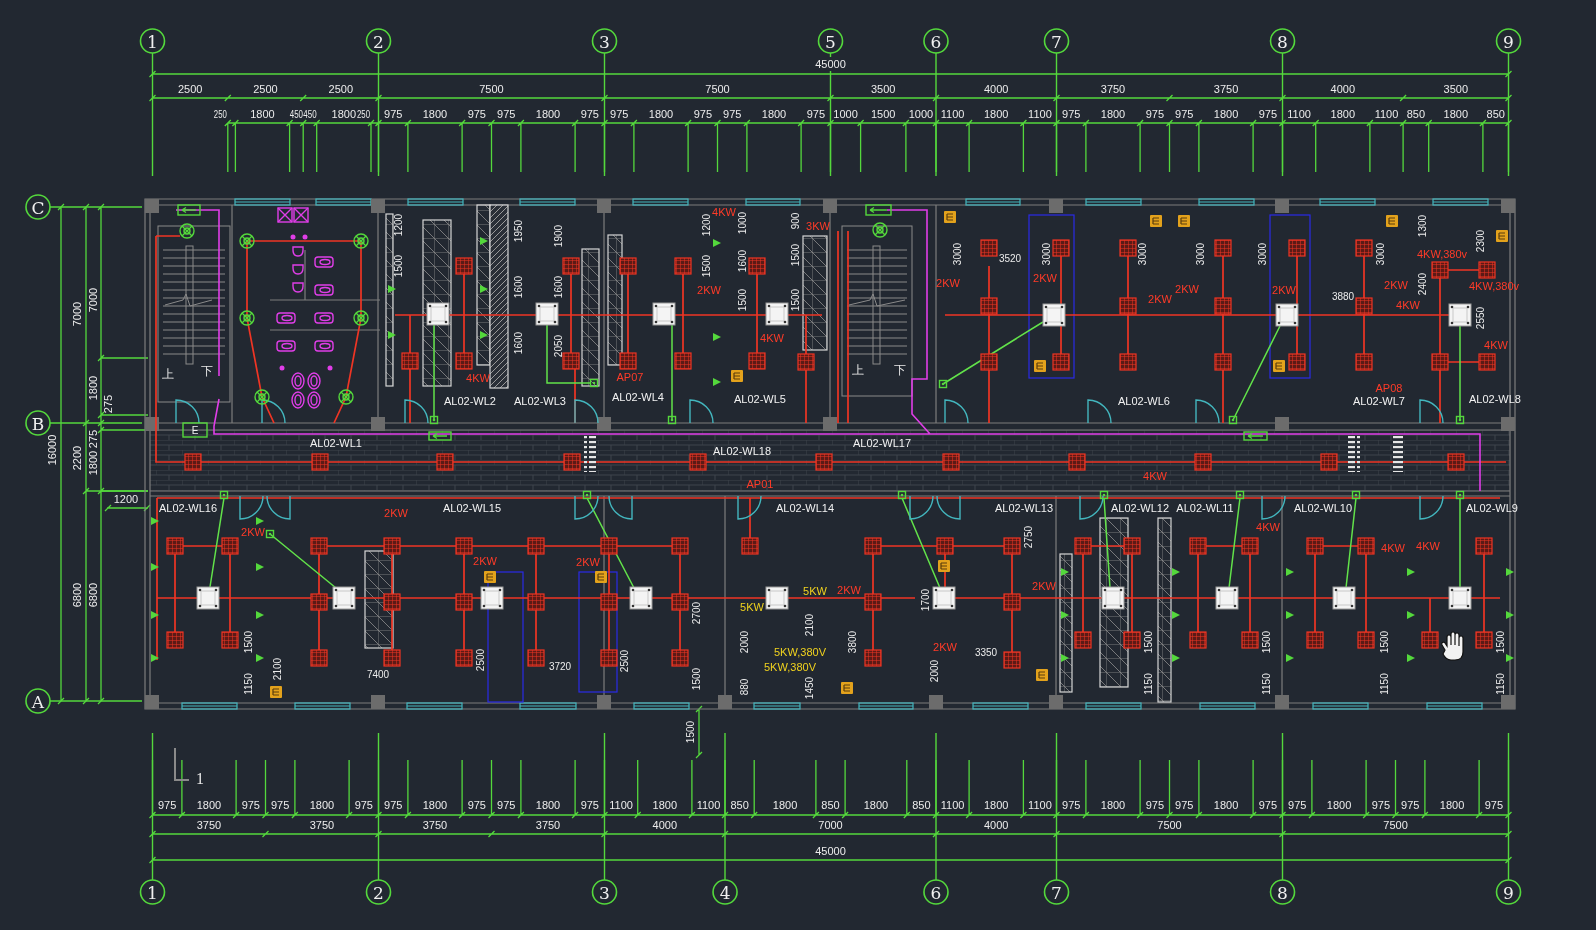 The width and height of the screenshot is (1596, 930). What do you see at coordinates (378, 674) in the screenshot?
I see `plan-dimension-text: 7400` at bounding box center [378, 674].